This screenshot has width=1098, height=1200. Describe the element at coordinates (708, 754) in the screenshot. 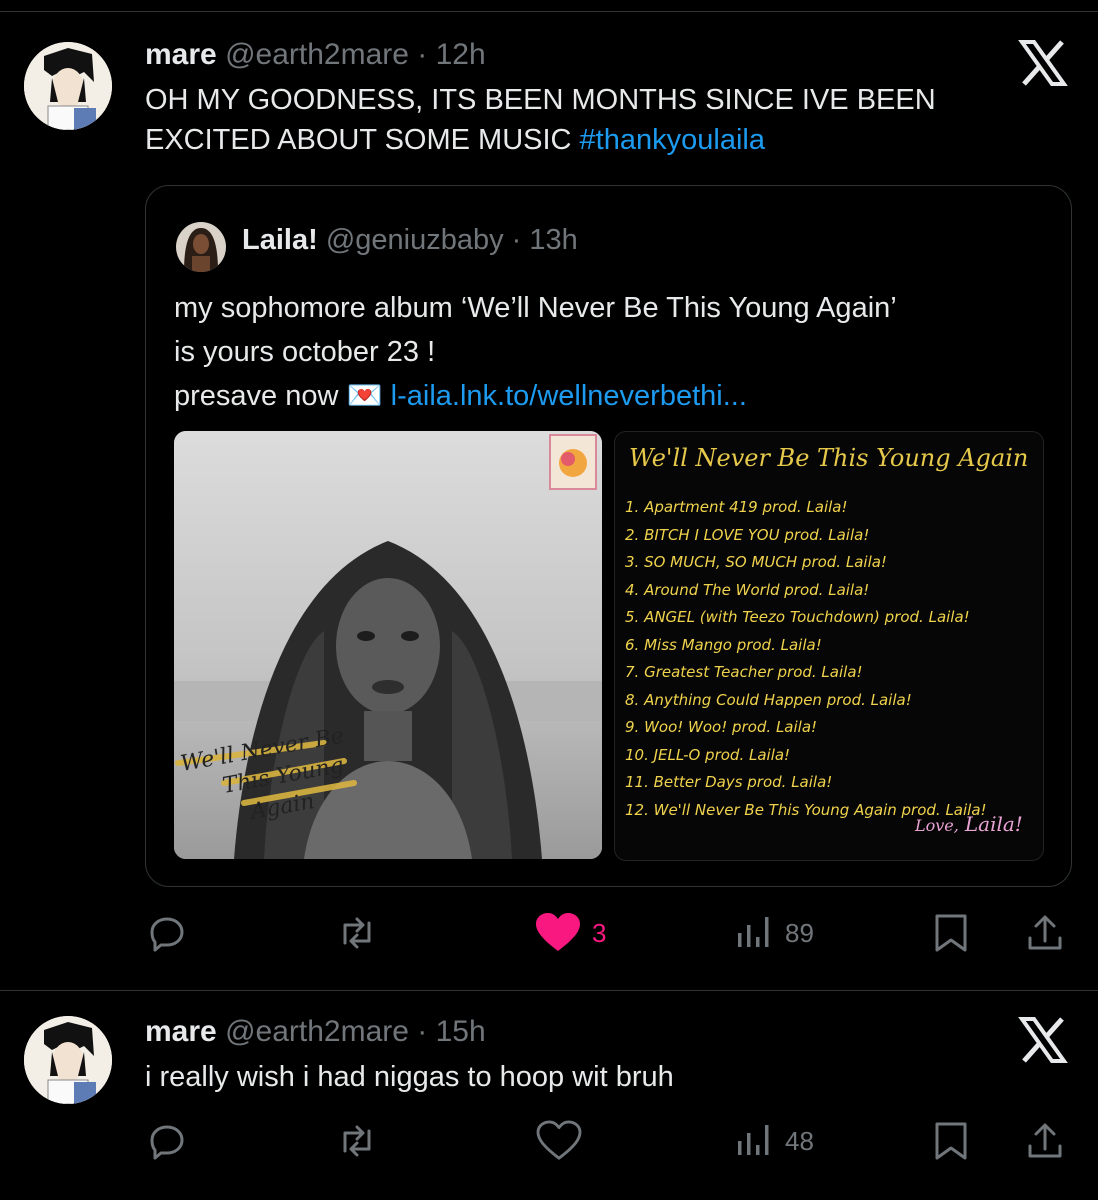

I see `track-item: 10. JELL-O prod. Laila!` at that location.